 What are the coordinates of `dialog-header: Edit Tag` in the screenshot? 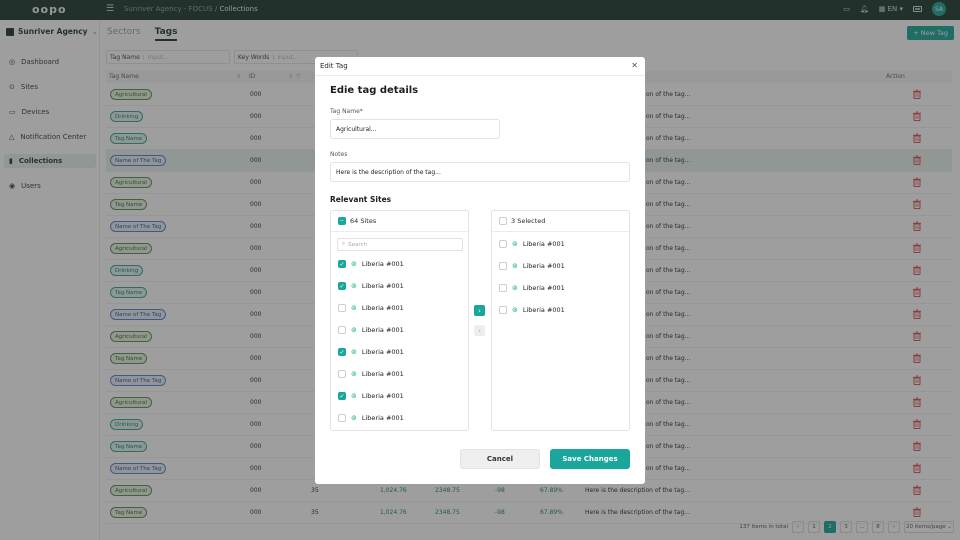 It's located at (480, 66).